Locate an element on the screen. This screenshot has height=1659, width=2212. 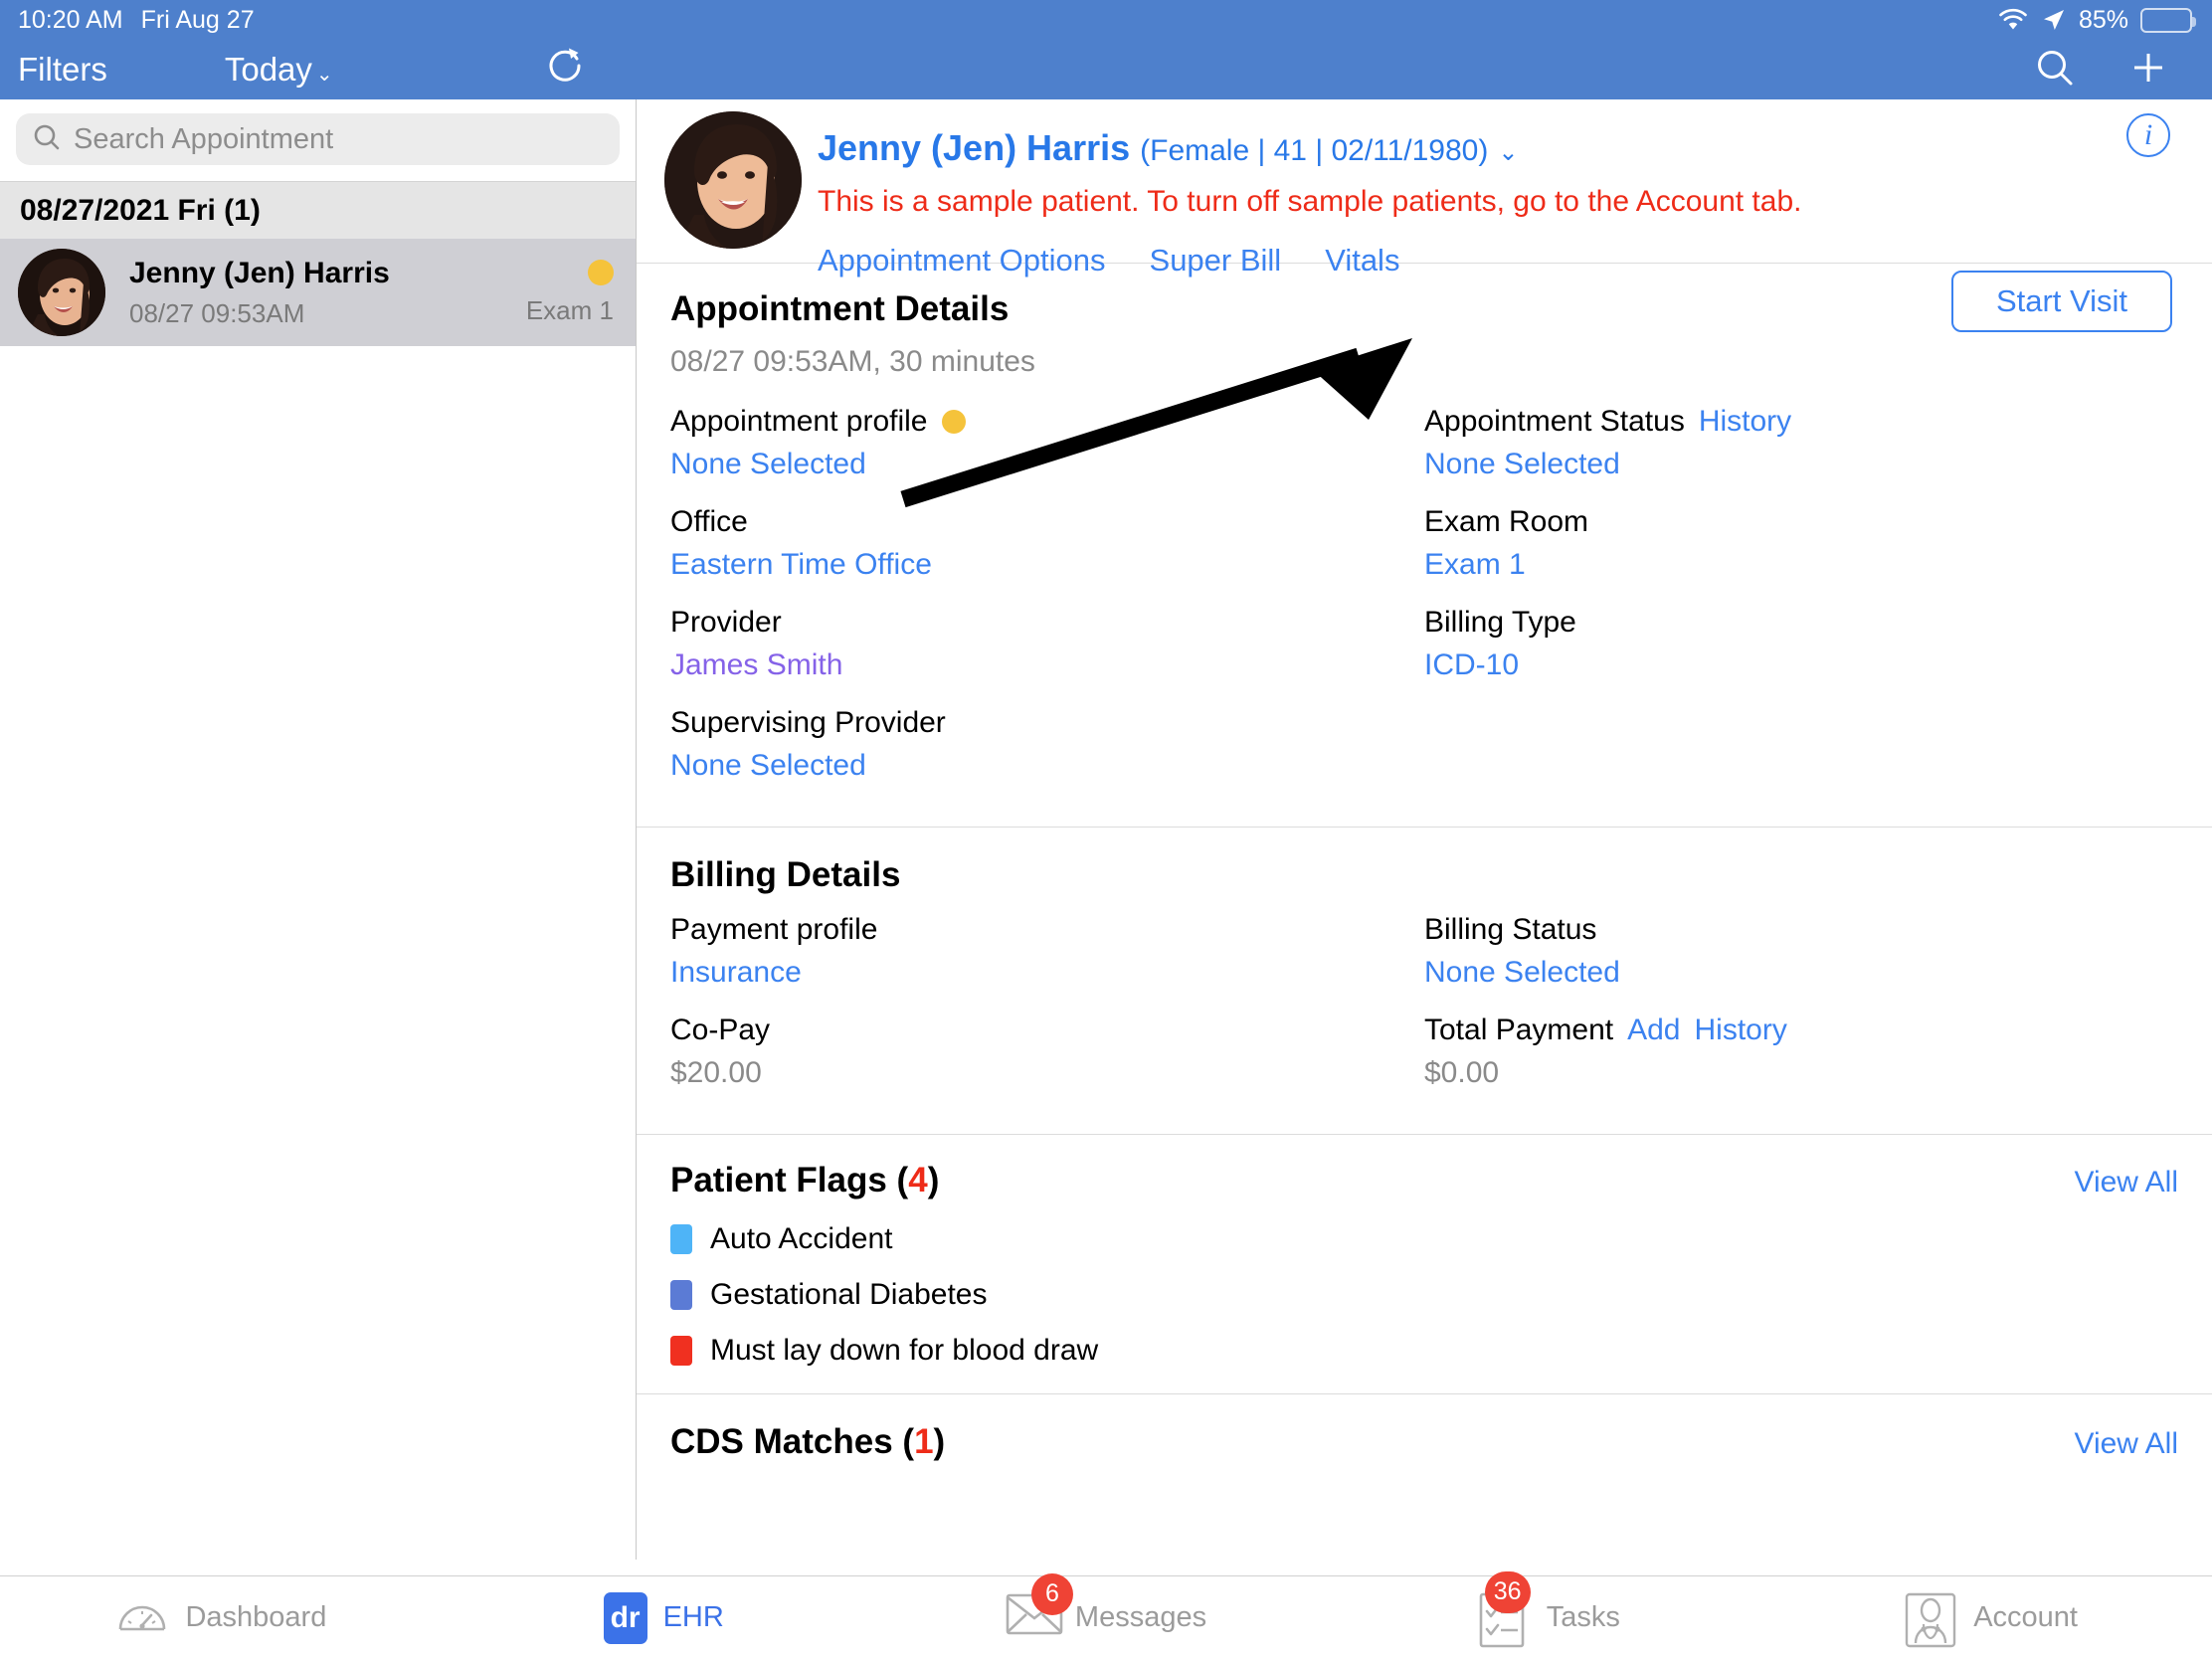
list-item-patient-name: Jenny (Jen) Harris is located at coordinates (259, 272).